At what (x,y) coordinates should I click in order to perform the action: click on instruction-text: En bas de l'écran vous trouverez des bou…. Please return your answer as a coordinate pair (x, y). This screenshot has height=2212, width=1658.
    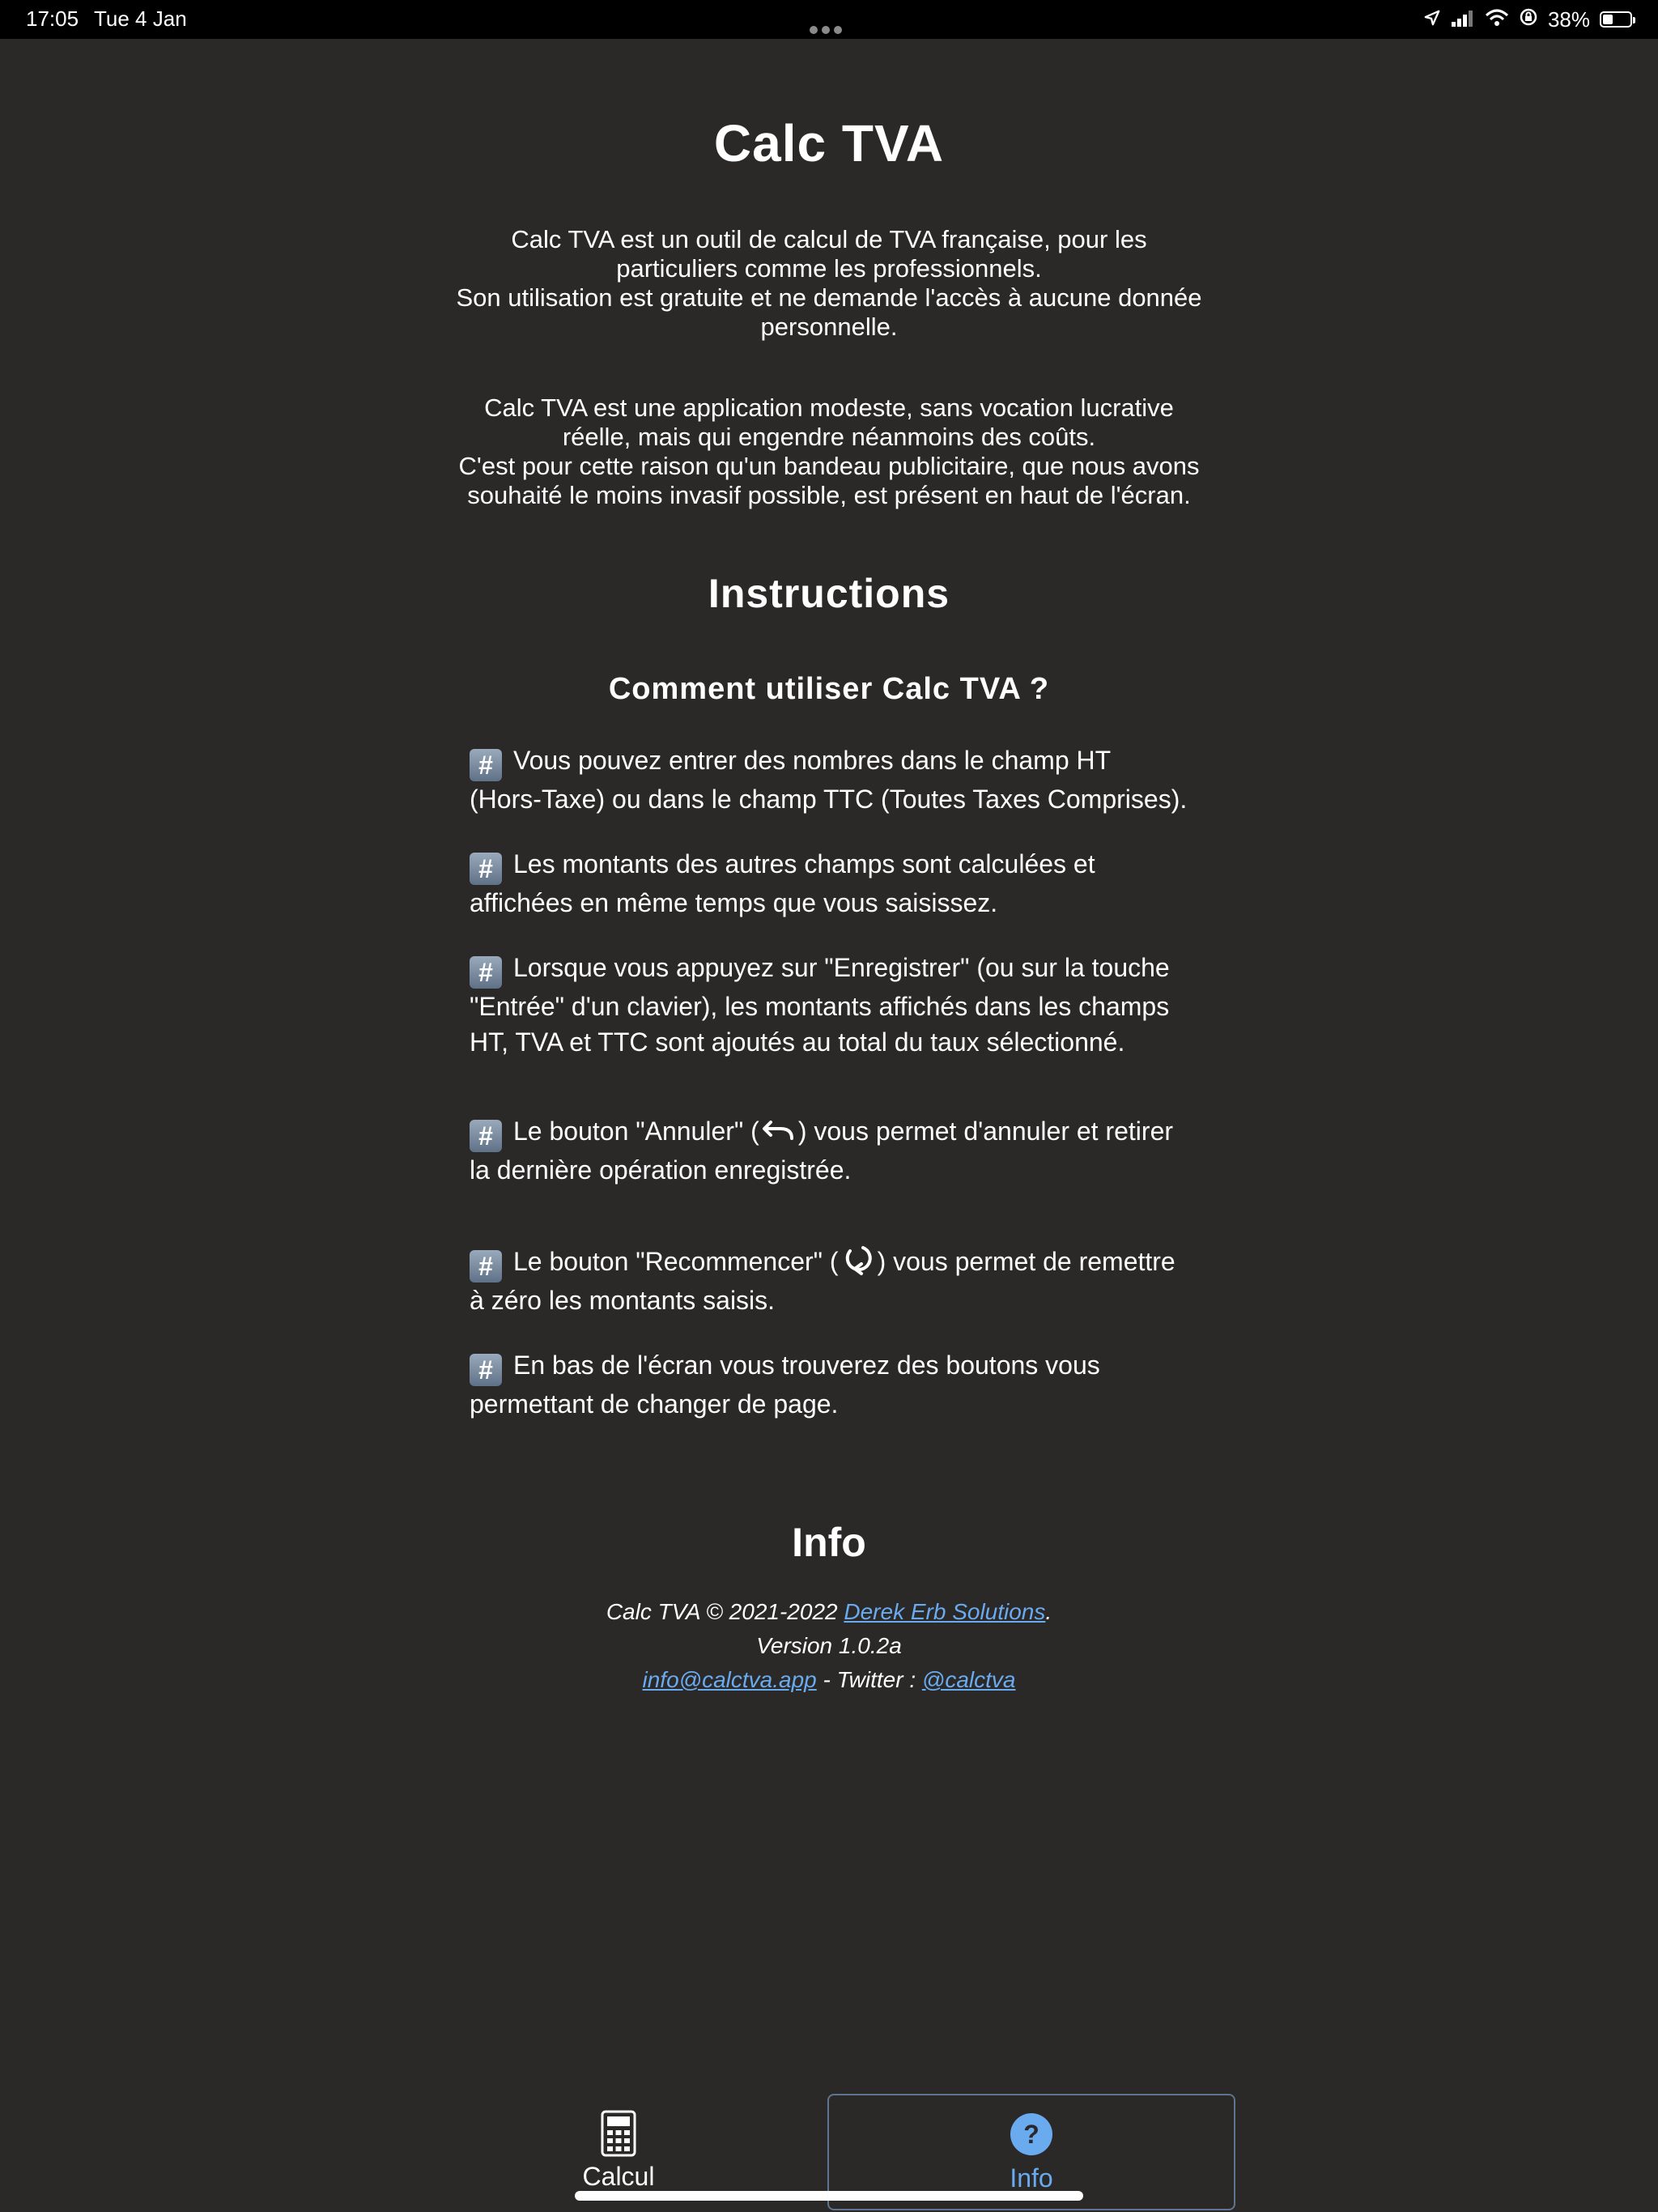
    Looking at the image, I should click on (785, 1385).